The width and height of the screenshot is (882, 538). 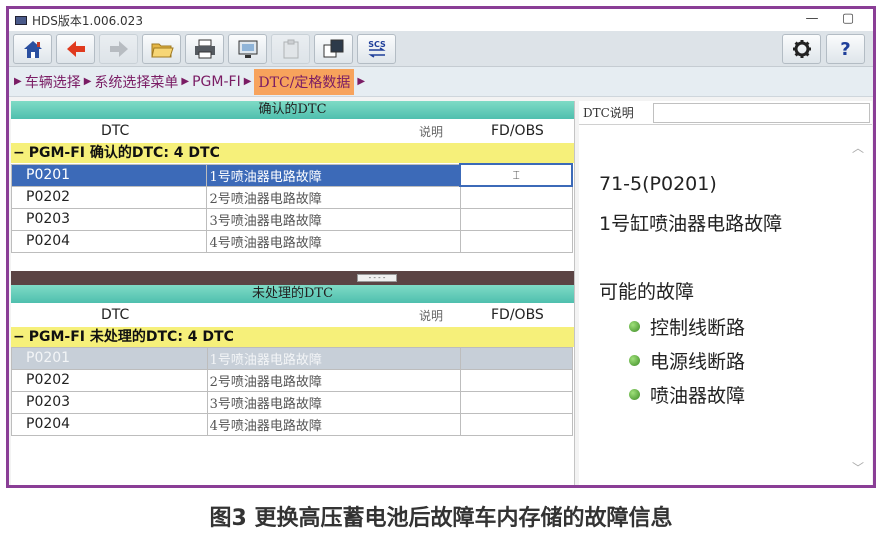 What do you see at coordinates (441, 518) in the screenshot?
I see `figure-caption: 图3 更换高压蓄电池后故障车内存储的故障信息` at bounding box center [441, 518].